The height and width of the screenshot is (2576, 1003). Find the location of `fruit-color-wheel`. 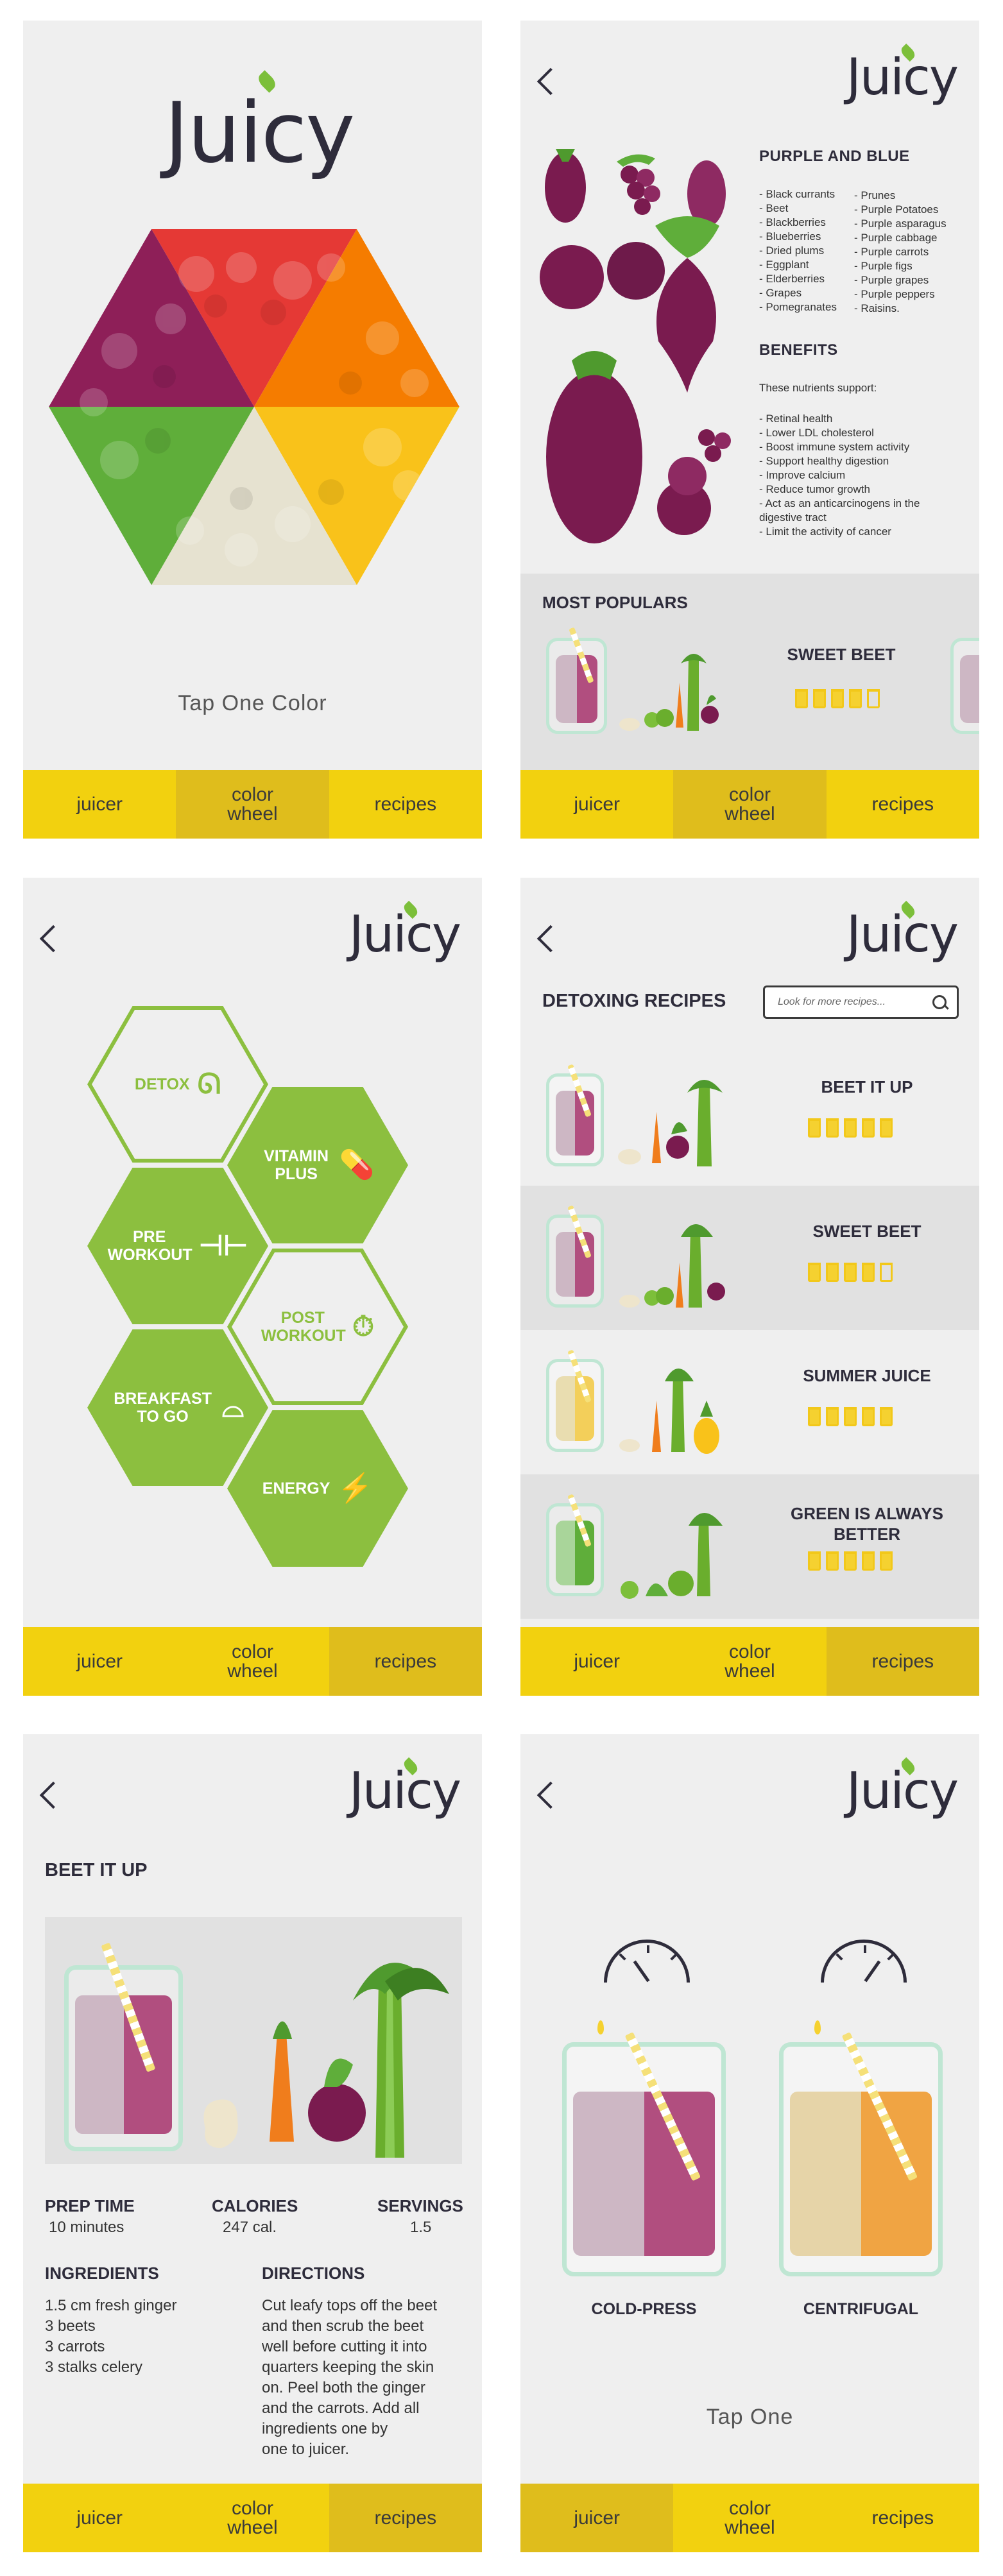

fruit-color-wheel is located at coordinates (254, 407).